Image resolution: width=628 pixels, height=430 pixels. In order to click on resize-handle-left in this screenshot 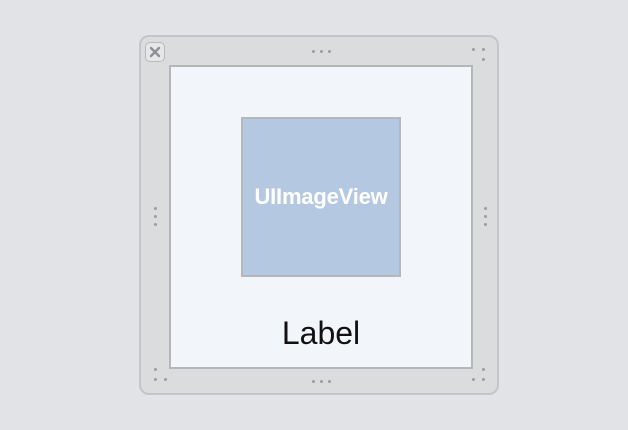, I will do `click(155, 216)`.